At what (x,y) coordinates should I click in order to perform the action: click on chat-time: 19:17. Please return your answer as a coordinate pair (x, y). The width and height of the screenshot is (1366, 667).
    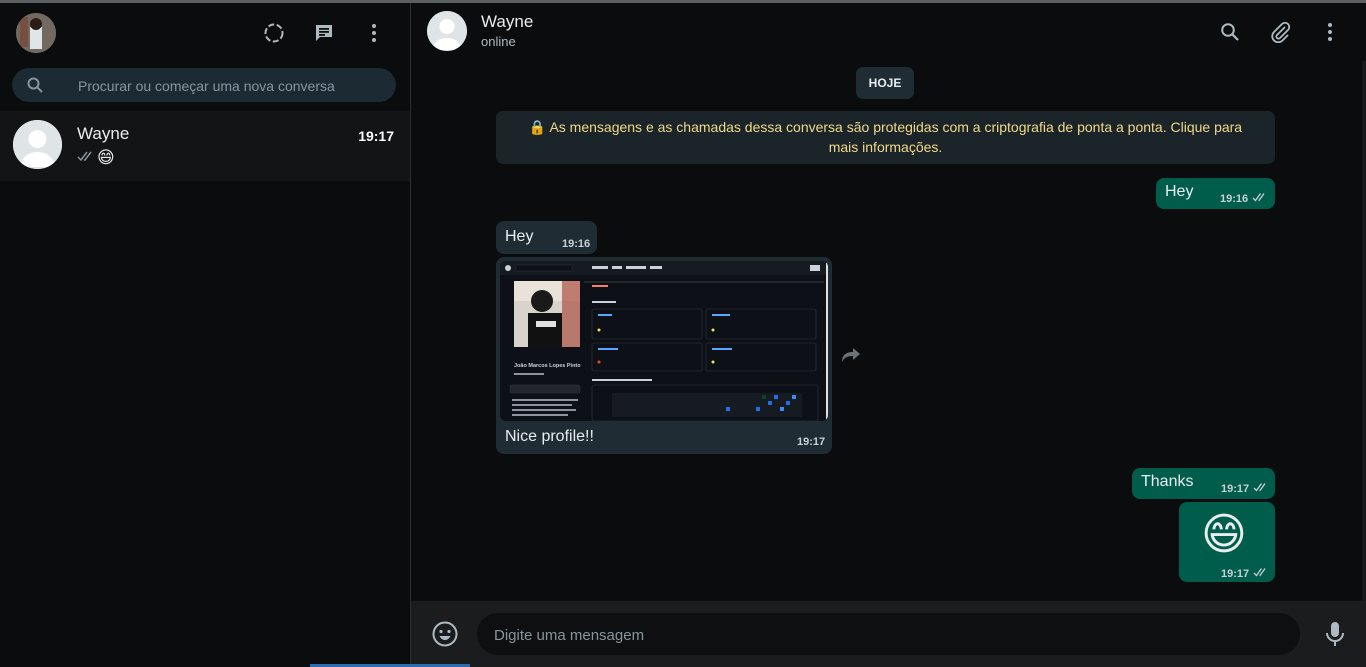
    Looking at the image, I should click on (376, 136).